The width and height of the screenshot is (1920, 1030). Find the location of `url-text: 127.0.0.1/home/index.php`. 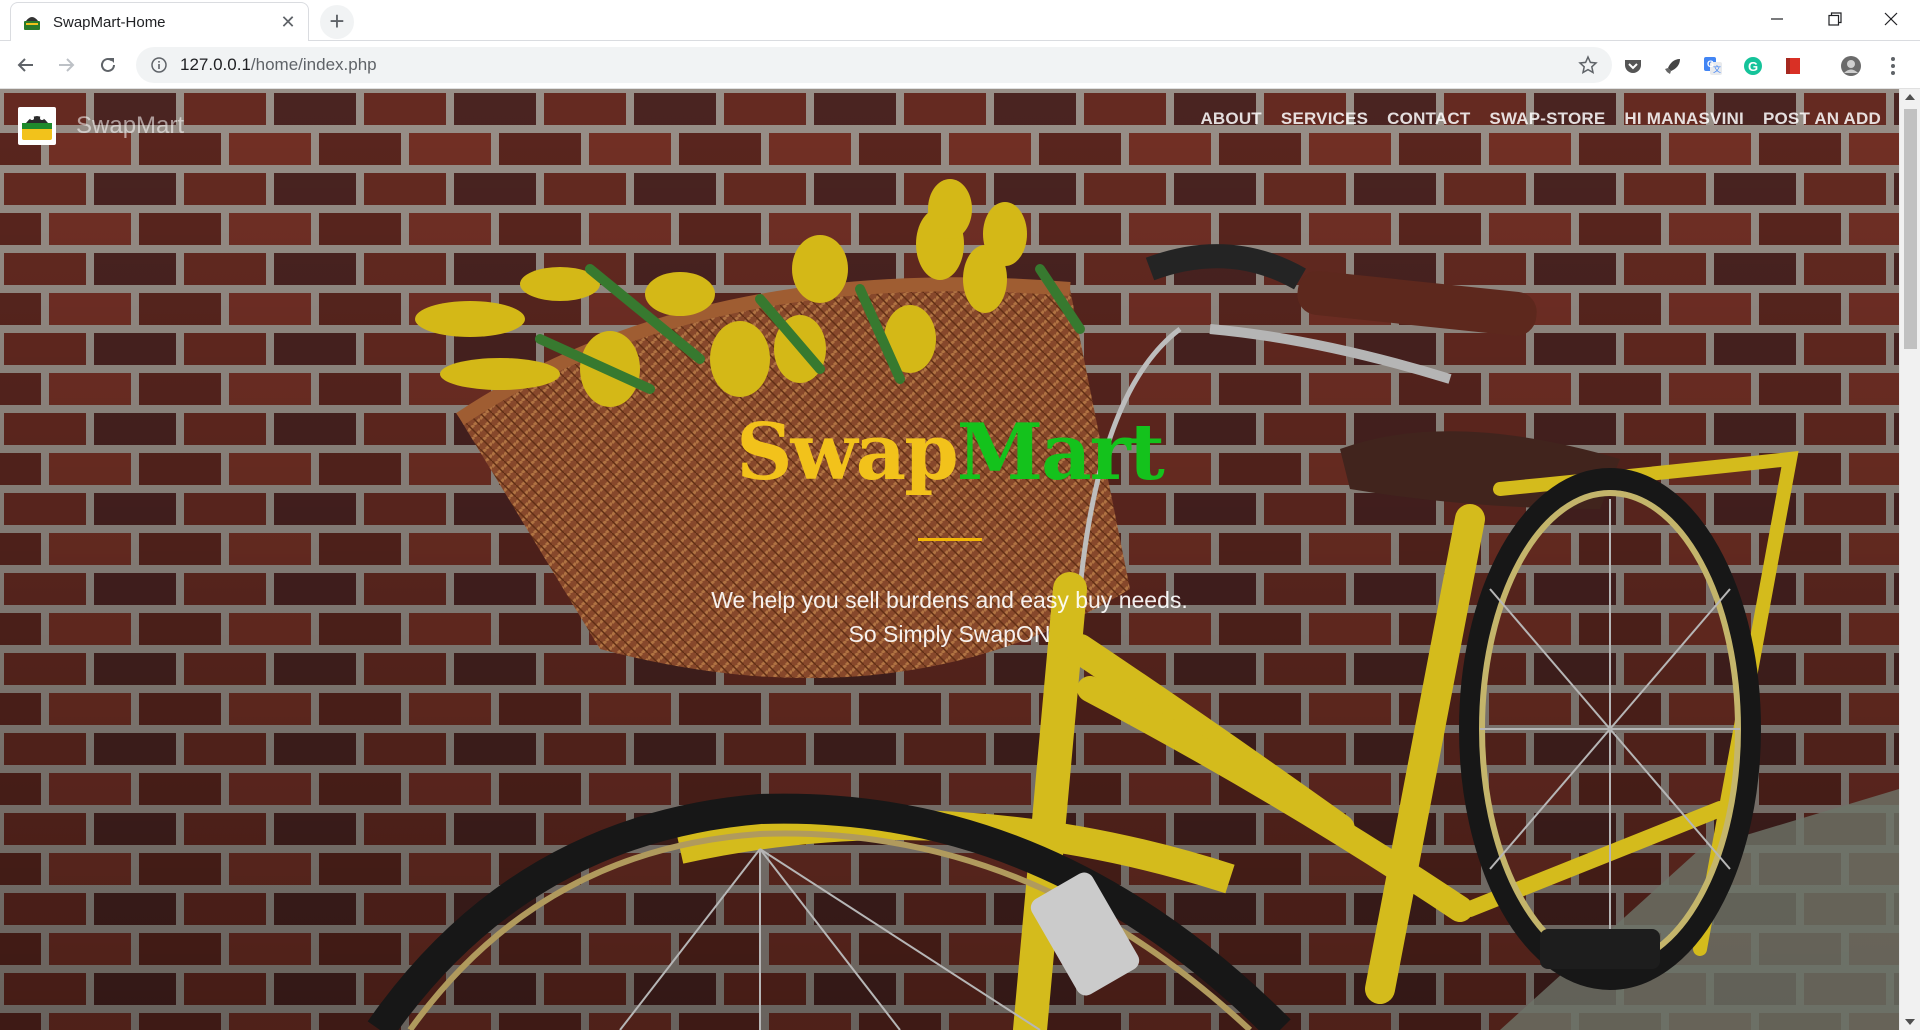

url-text: 127.0.0.1/home/index.php is located at coordinates (278, 65).